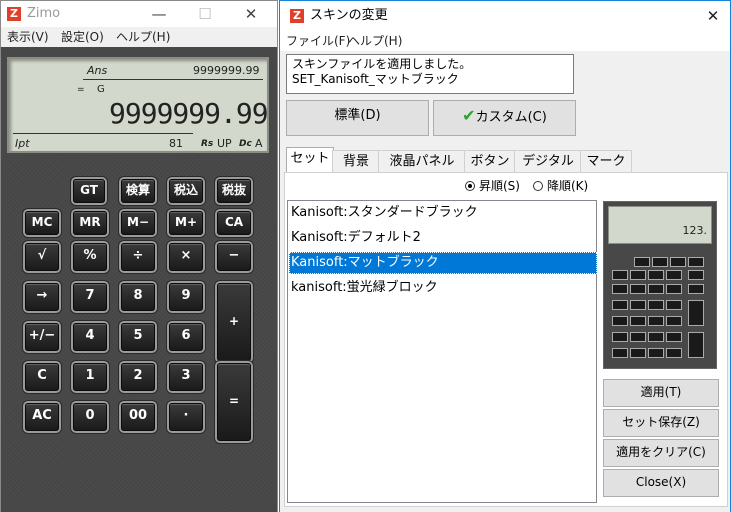 The height and width of the screenshot is (512, 731). Describe the element at coordinates (205, 14) in the screenshot. I see `maximize-button: ☐` at that location.